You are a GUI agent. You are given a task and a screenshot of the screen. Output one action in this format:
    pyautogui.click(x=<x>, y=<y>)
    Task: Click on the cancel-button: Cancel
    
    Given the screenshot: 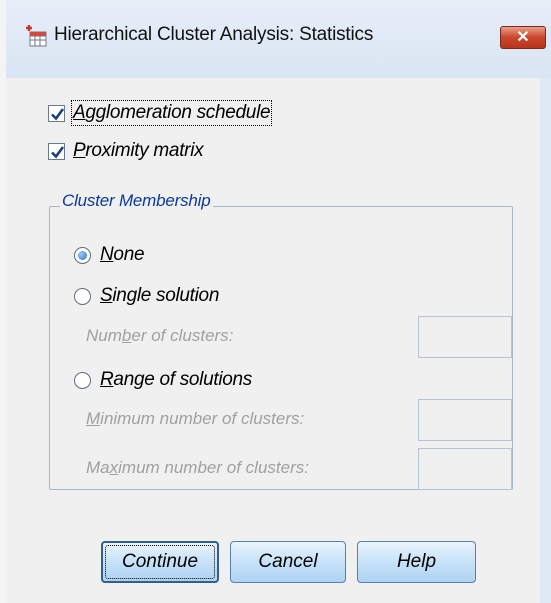 What is the action you would take?
    pyautogui.click(x=288, y=562)
    